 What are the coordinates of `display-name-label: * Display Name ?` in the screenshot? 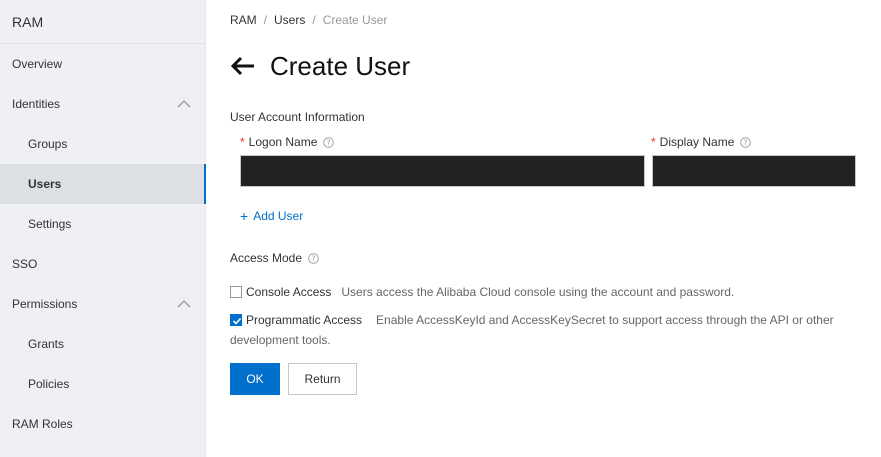 It's located at (701, 142).